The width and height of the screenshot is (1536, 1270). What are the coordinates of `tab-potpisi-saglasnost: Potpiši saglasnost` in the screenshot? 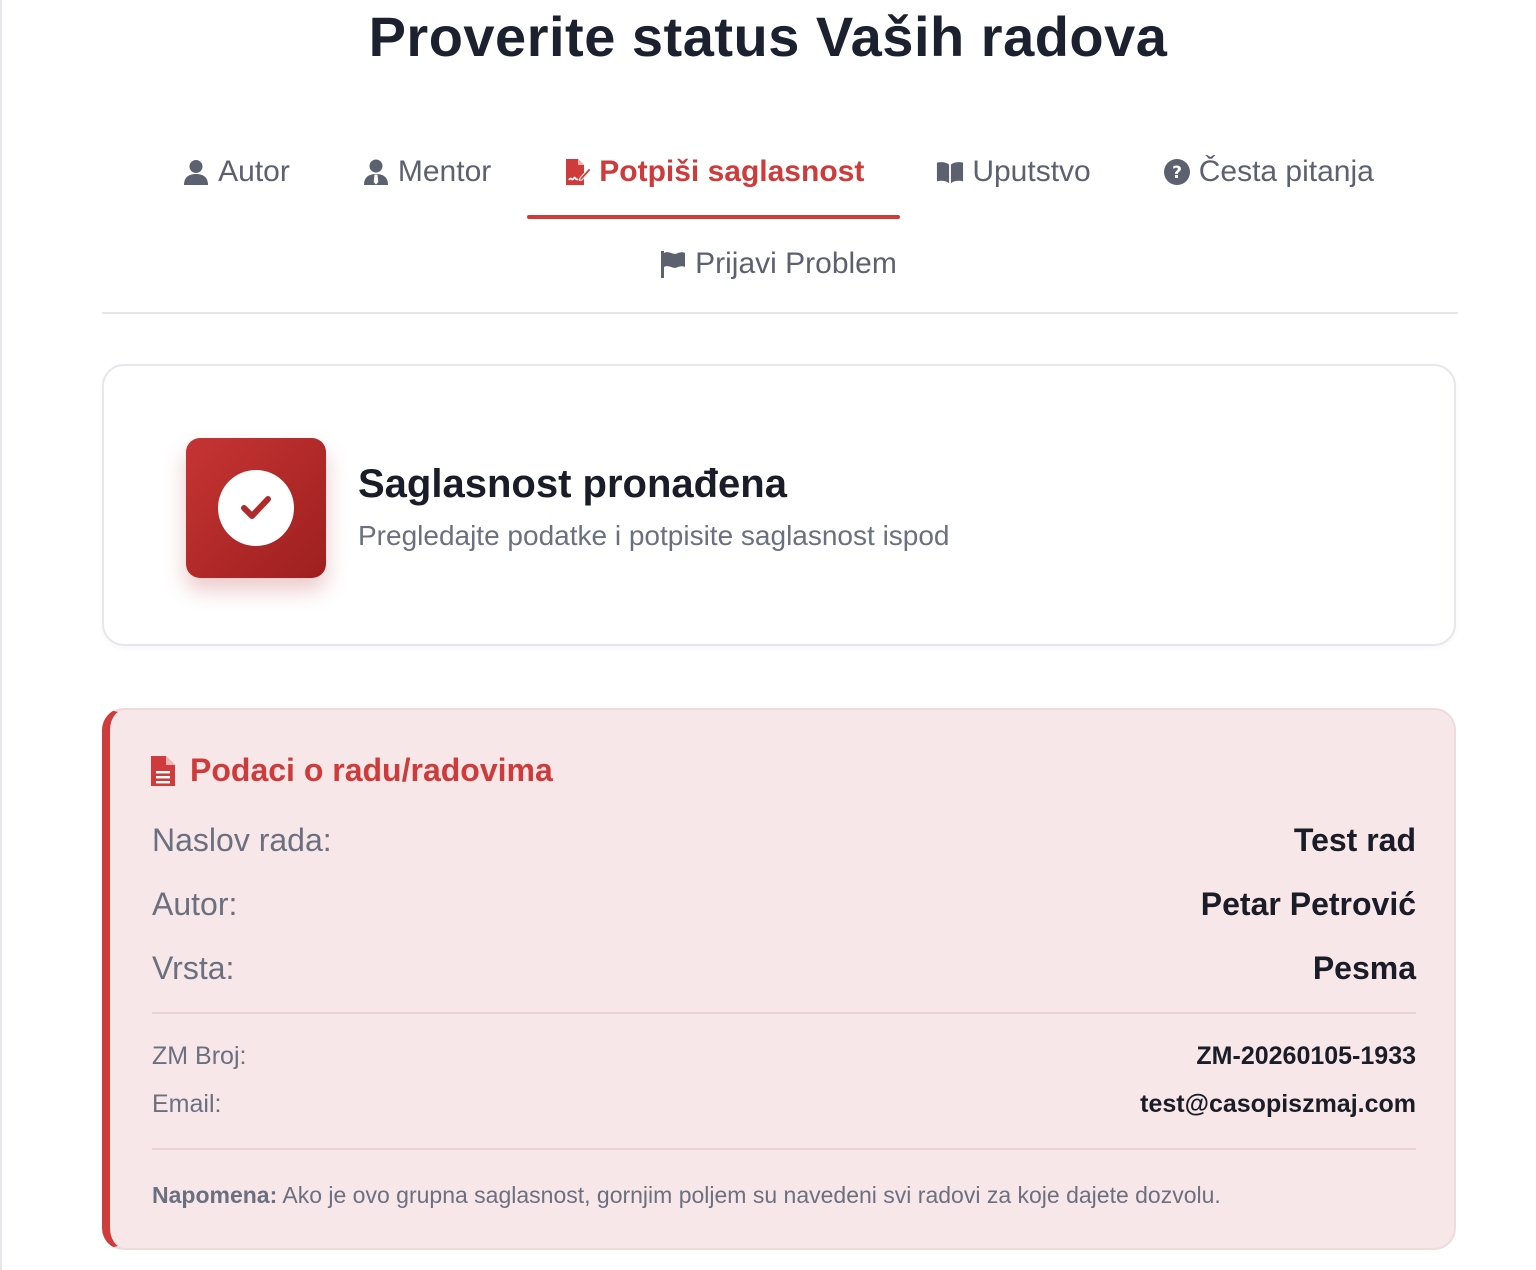 It's located at (714, 184).